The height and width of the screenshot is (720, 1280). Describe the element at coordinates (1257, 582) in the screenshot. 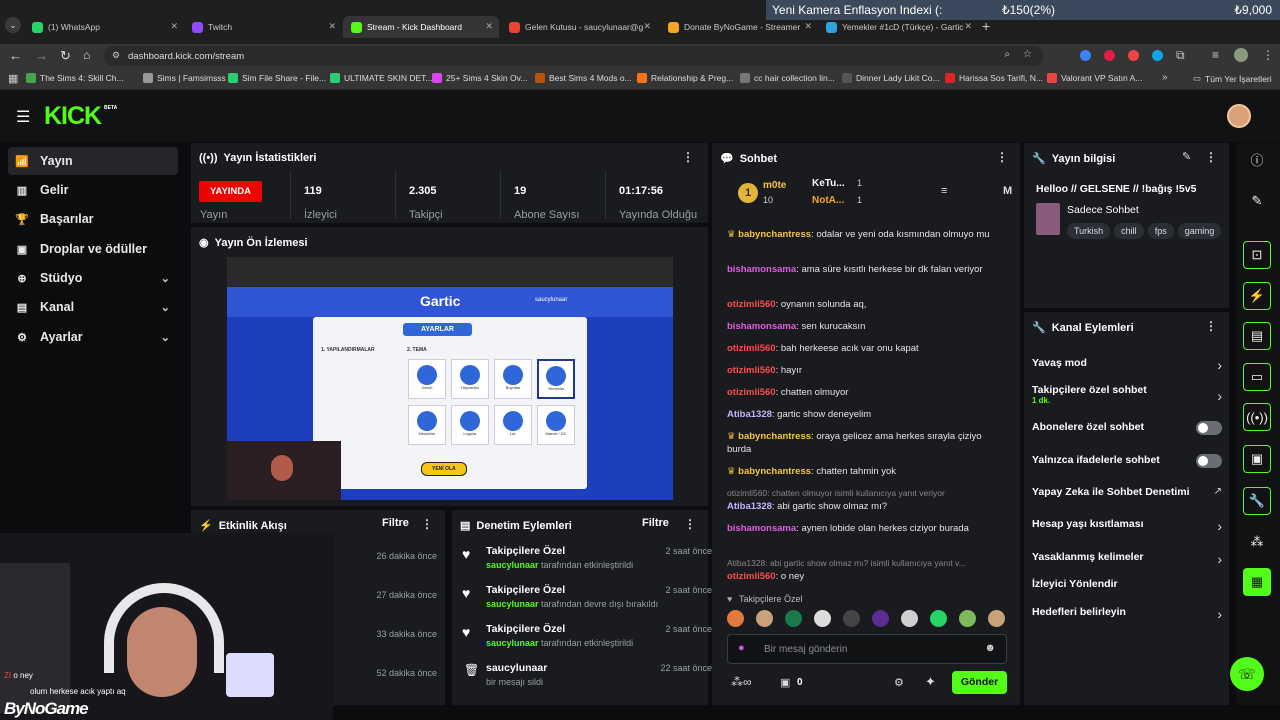

I see `clapper-icon: ▦` at that location.